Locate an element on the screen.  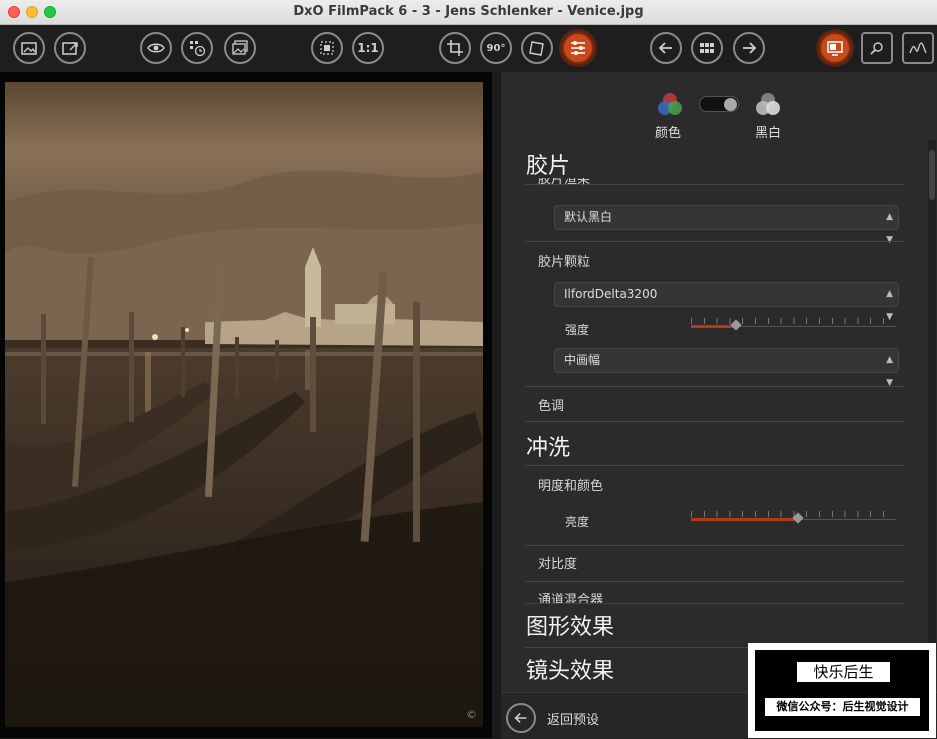
back-to-presets-button is located at coordinates (521, 718).